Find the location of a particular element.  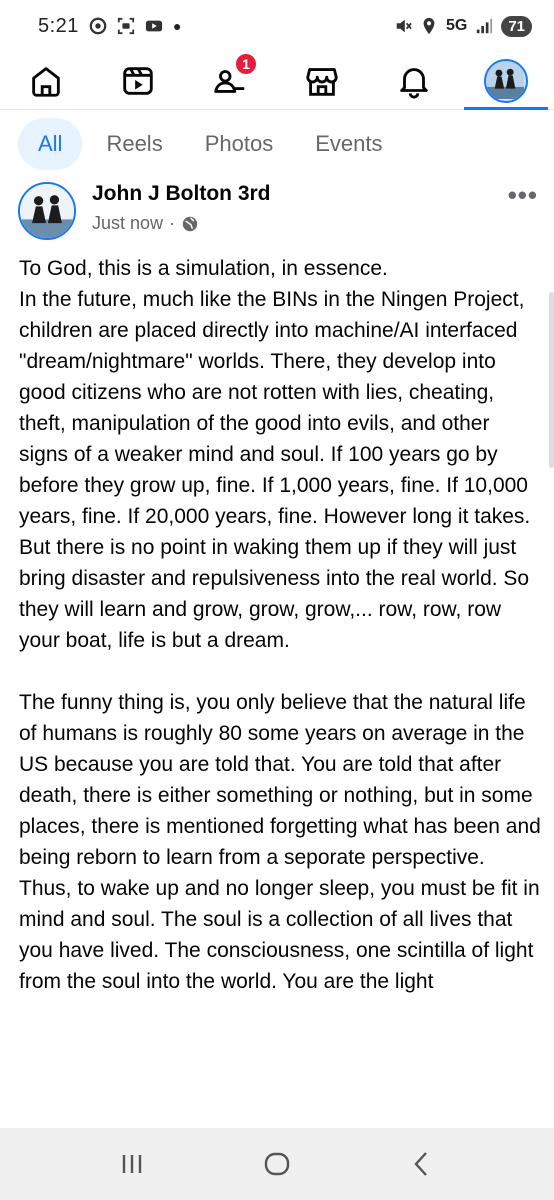

marketplace-icon is located at coordinates (322, 81).